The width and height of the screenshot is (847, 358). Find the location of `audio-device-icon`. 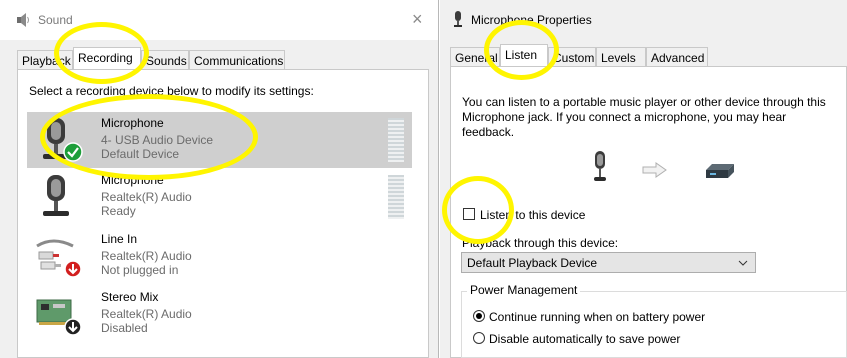

audio-device-icon is located at coordinates (720, 171).